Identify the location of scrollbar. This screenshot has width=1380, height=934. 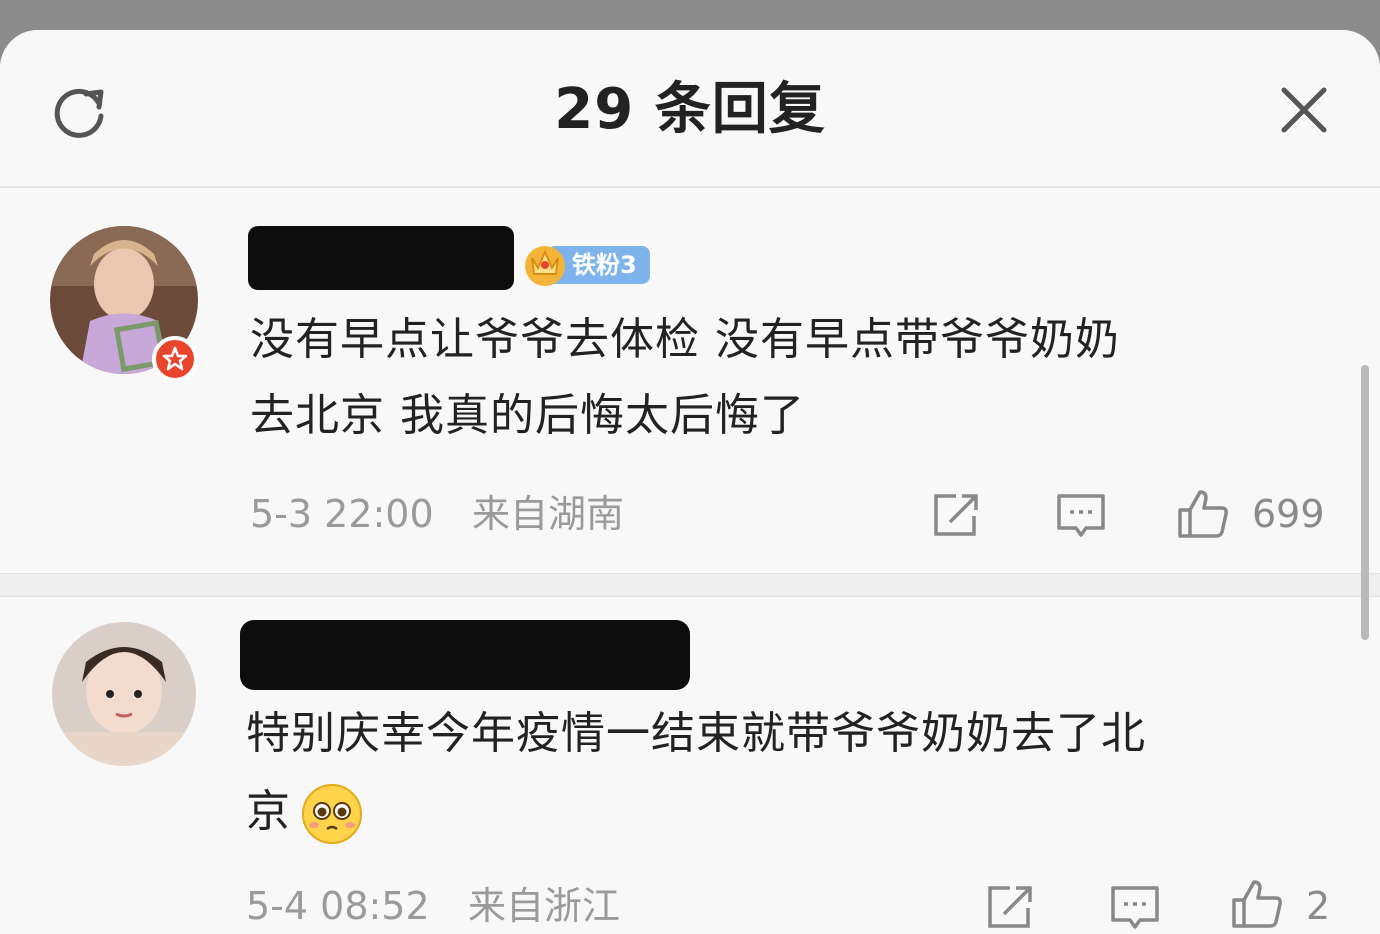
(1365, 502).